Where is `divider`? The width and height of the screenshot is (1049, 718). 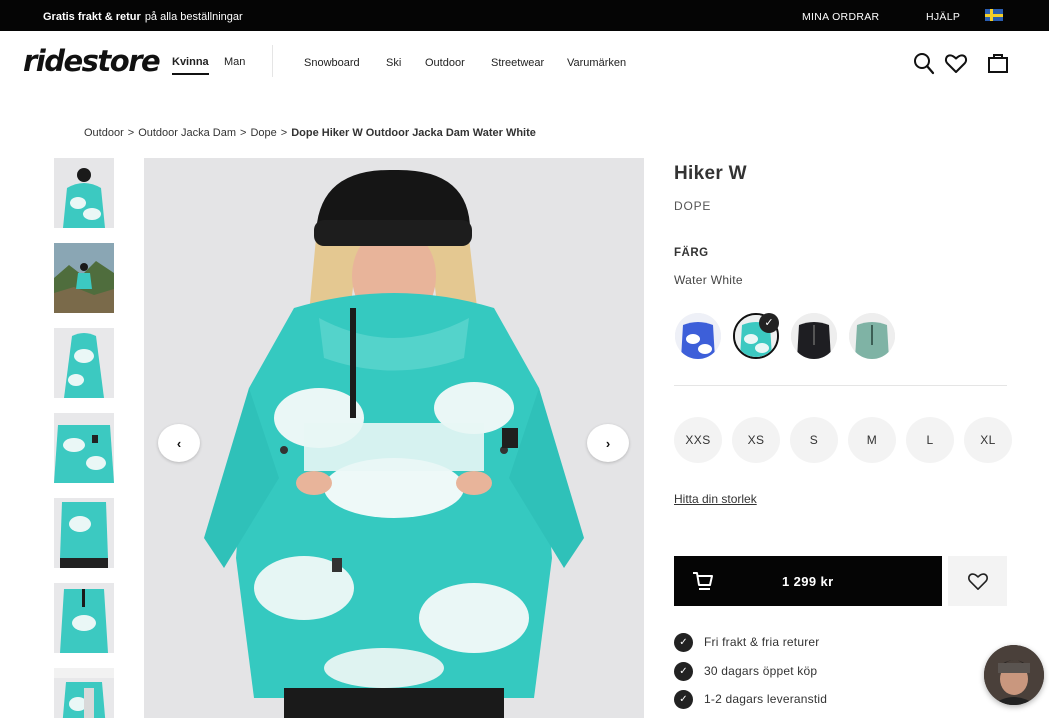
divider is located at coordinates (840, 385).